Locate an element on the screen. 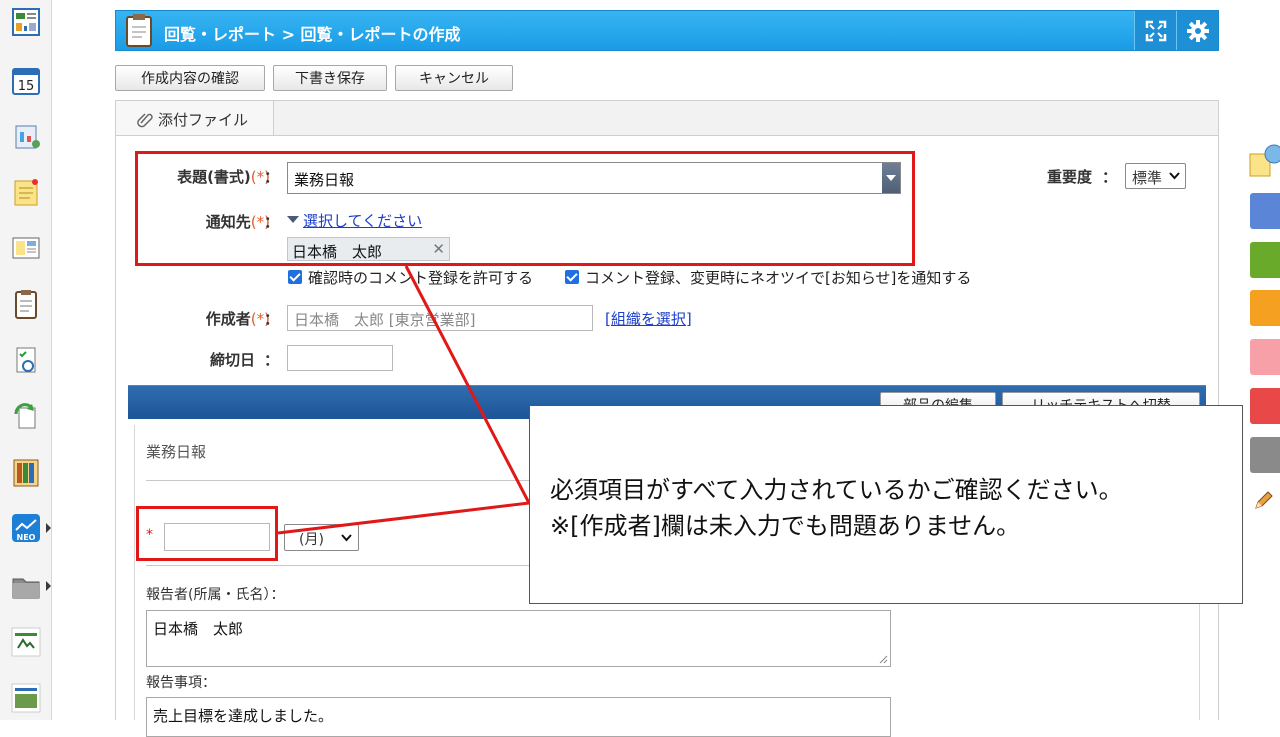 This screenshot has height=737, width=1280. attachment-label: 添付ファイル is located at coordinates (203, 120).